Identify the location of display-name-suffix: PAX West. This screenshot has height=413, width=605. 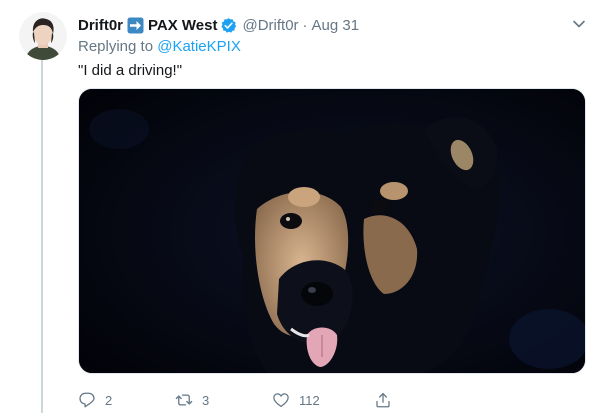
(182, 25).